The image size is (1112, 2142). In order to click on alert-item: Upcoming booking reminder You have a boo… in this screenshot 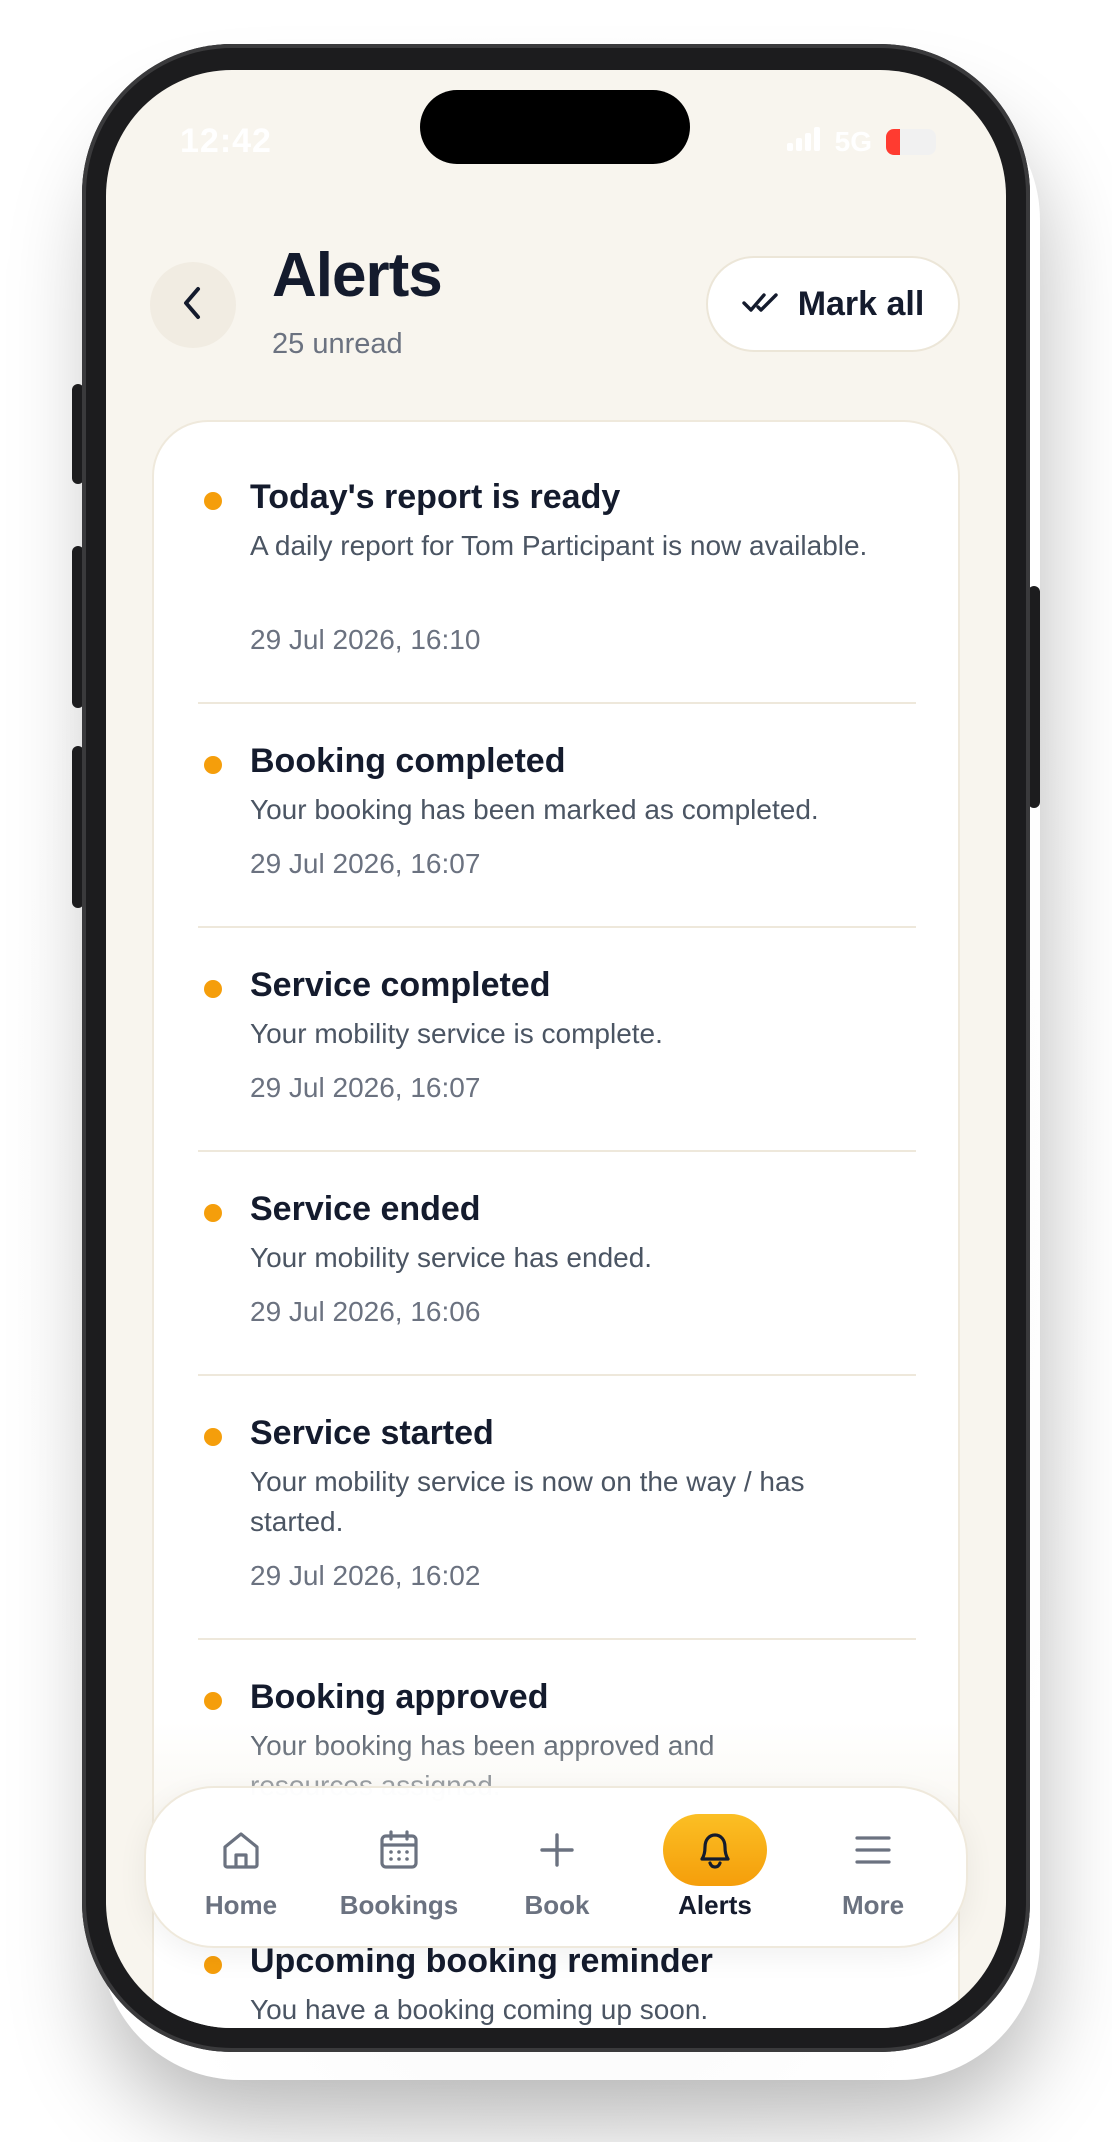, I will do `click(557, 1985)`.